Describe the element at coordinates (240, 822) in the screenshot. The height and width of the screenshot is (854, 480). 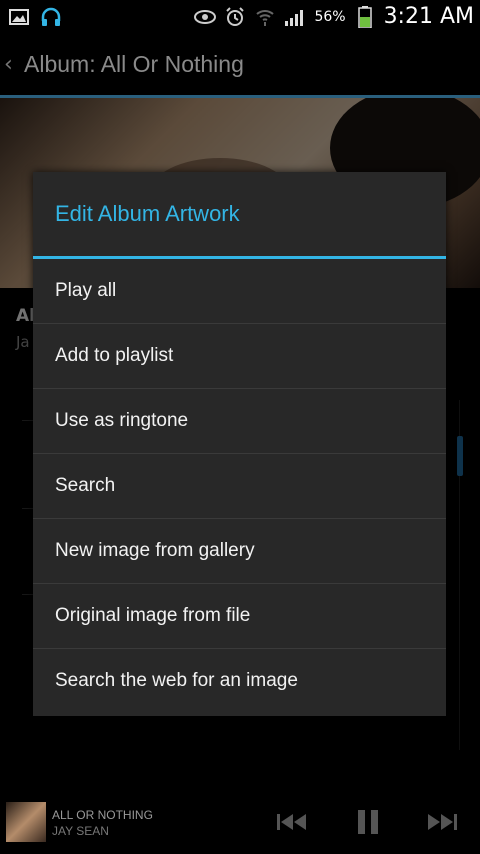
I see `mini-player: ALL OR NOTHING JAY SEAN` at that location.